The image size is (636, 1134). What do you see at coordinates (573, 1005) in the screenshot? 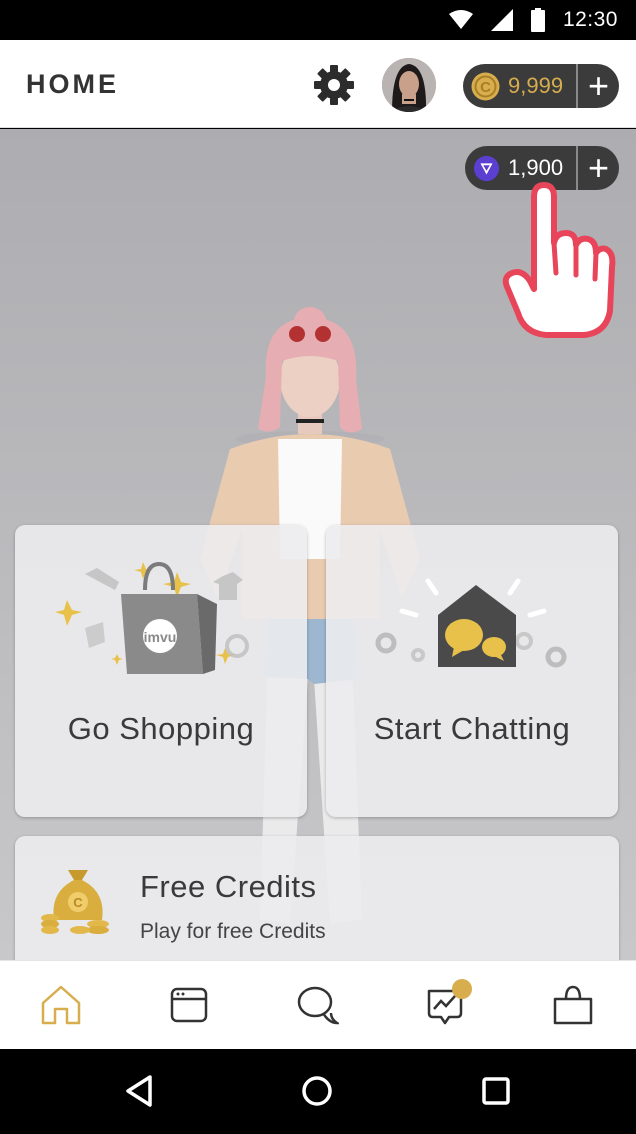
I see `shop-icon` at bounding box center [573, 1005].